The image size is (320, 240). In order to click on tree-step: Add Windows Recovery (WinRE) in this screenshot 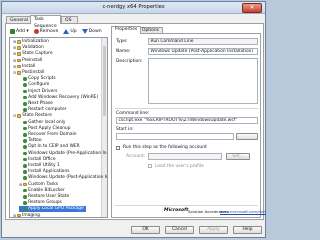, I will do `click(58, 98)`.